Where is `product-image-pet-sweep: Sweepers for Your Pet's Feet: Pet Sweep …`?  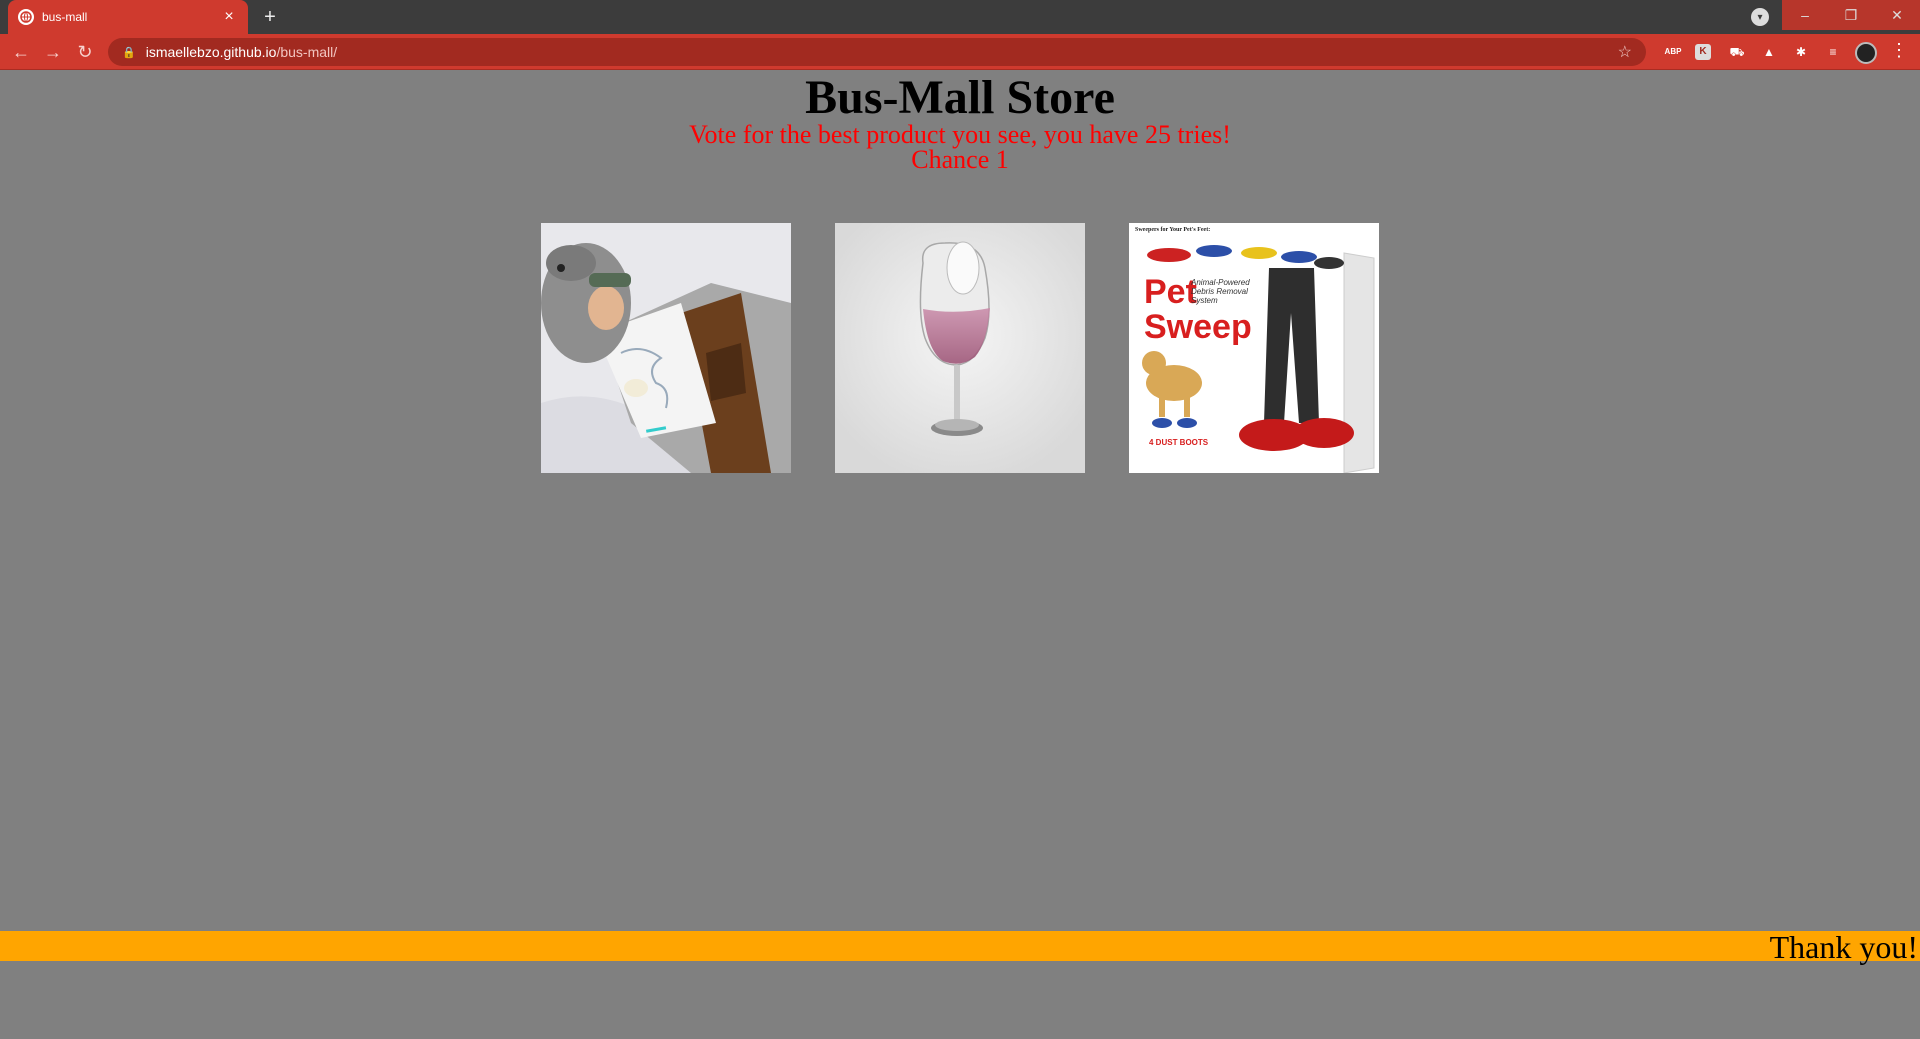
product-image-pet-sweep: Sweepers for Your Pet's Feet: Pet Sweep … is located at coordinates (1254, 348).